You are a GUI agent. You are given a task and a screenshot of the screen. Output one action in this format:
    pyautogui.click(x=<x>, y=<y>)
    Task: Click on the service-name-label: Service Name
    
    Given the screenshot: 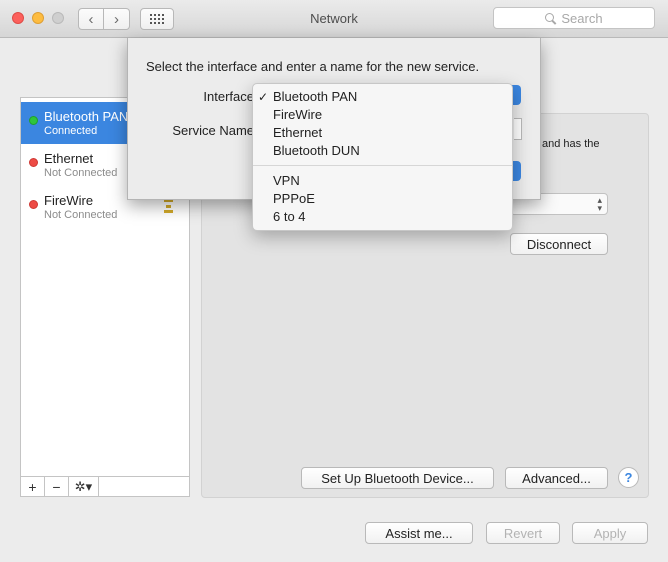 What is the action you would take?
    pyautogui.click(x=213, y=130)
    